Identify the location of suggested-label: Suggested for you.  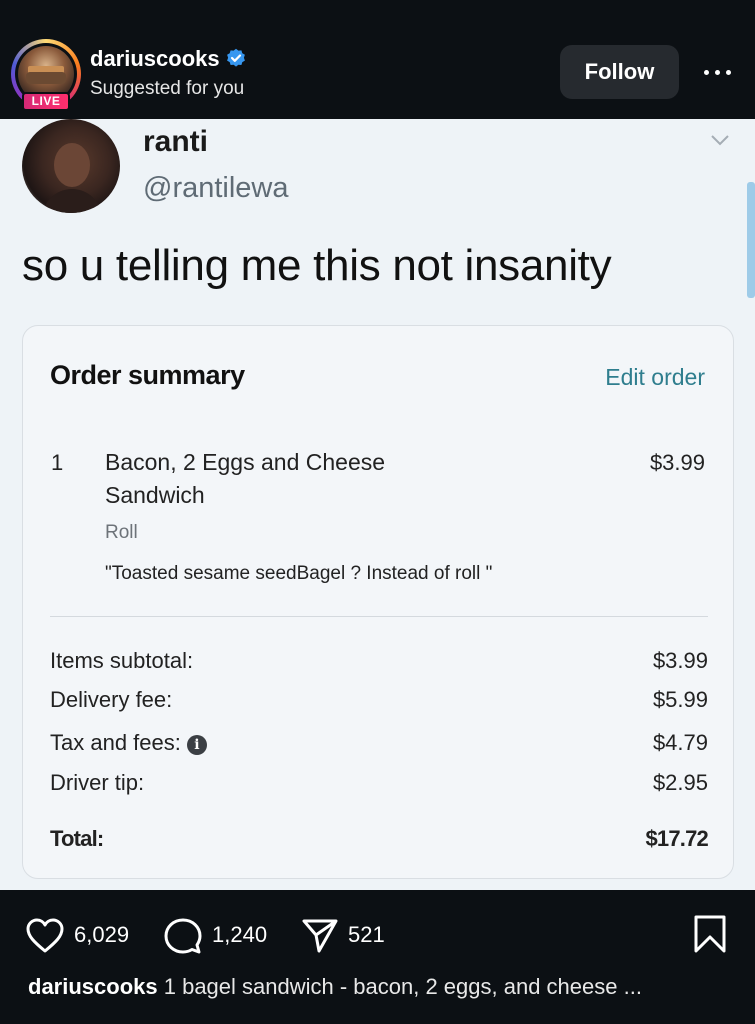
(167, 88).